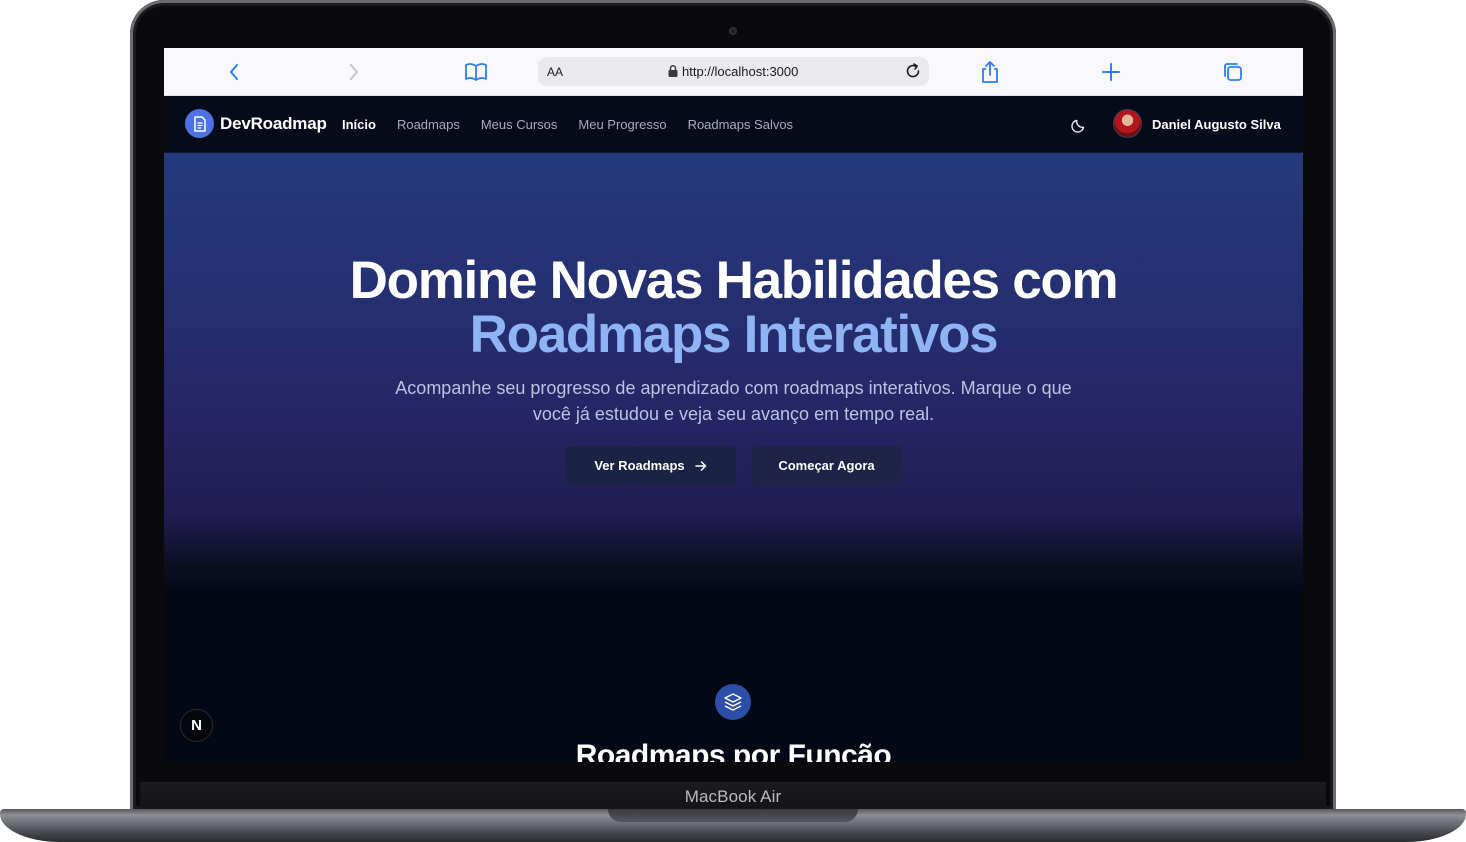 Image resolution: width=1466 pixels, height=842 pixels. What do you see at coordinates (1233, 72) in the screenshot?
I see `tabs-icon` at bounding box center [1233, 72].